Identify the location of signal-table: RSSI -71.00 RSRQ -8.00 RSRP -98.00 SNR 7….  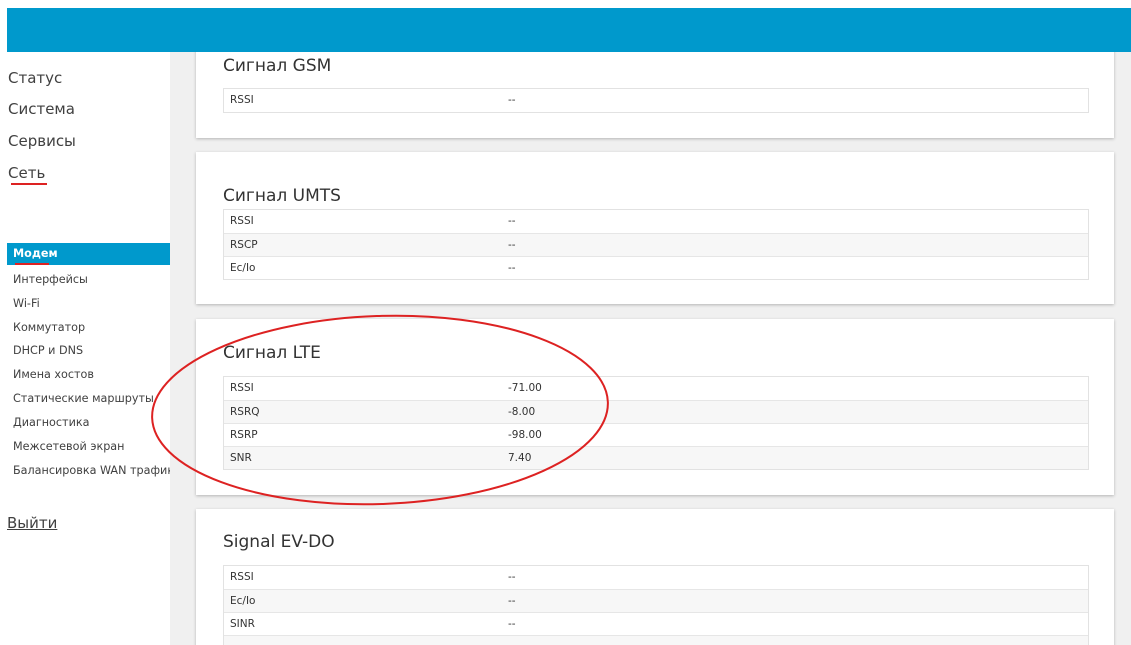
(656, 423).